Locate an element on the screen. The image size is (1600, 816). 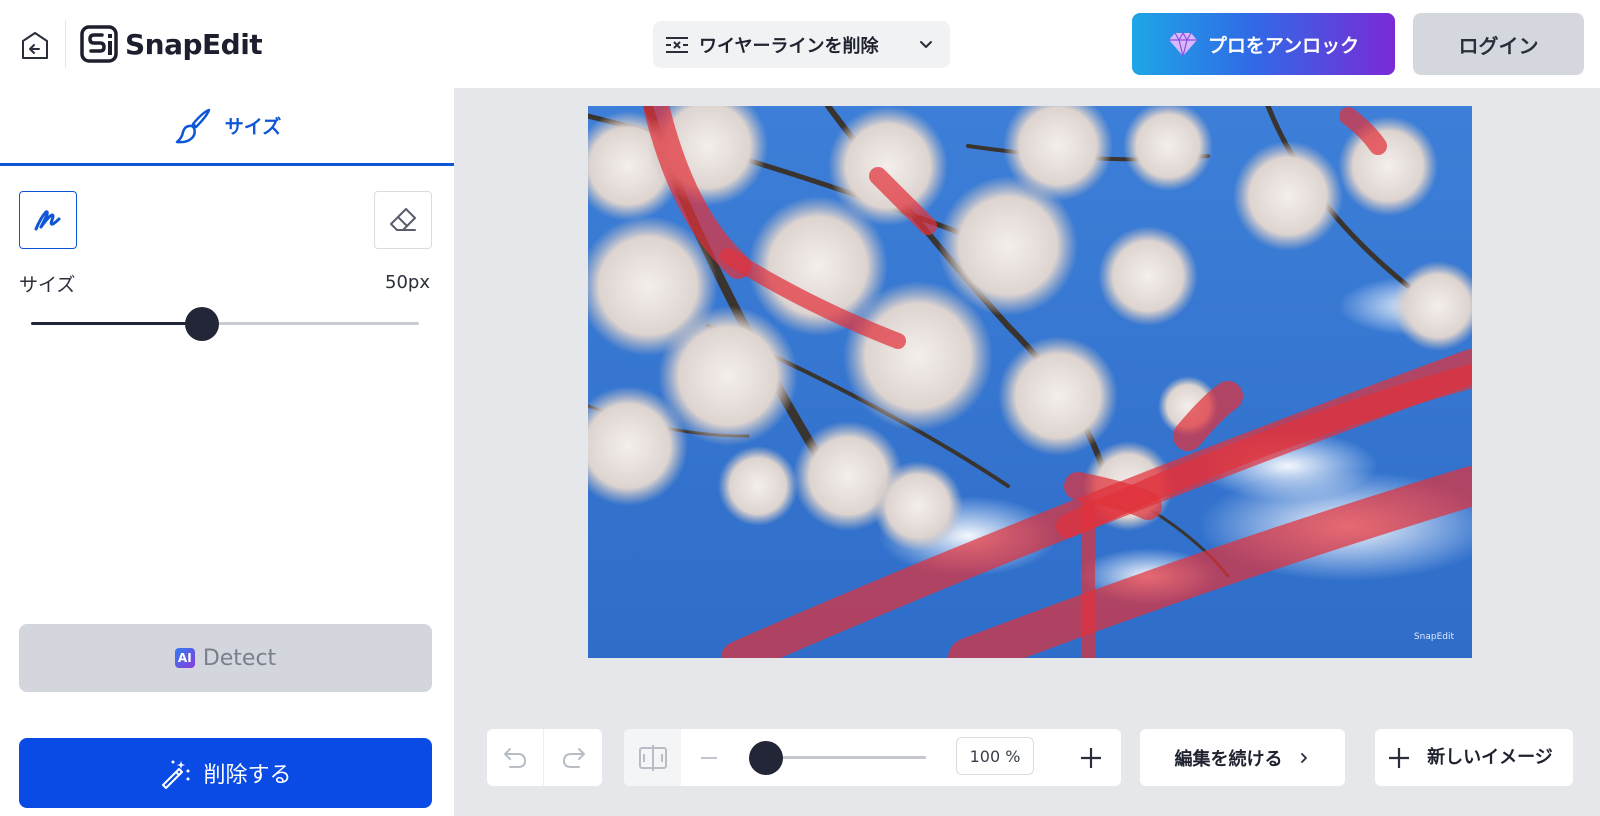
continue-editing-button: 編集を続ける is located at coordinates (1242, 757).